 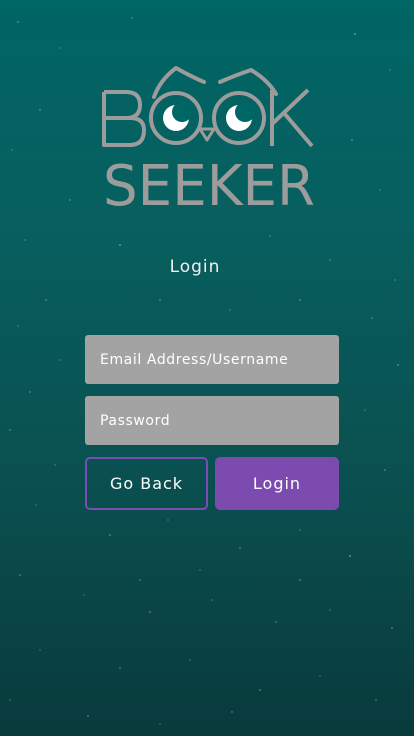 I want to click on logo-text-seeker: SEEKER, so click(x=209, y=183).